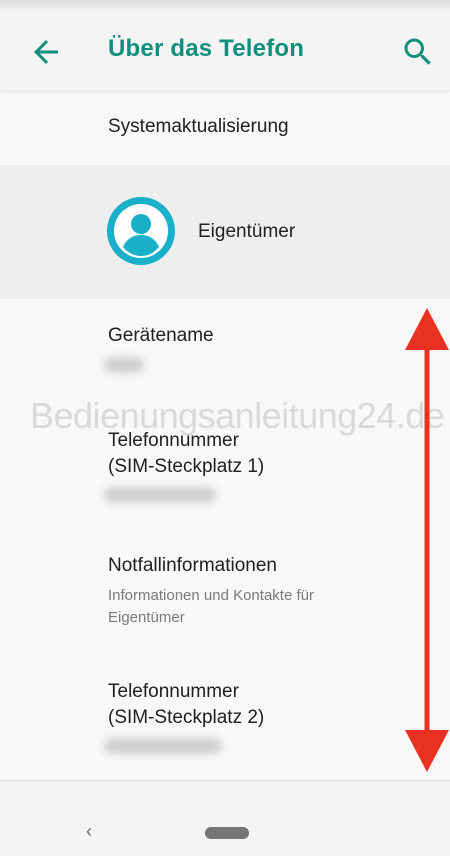  What do you see at coordinates (237, 415) in the screenshot?
I see `watermark: Bedienungsanleitung24.de` at bounding box center [237, 415].